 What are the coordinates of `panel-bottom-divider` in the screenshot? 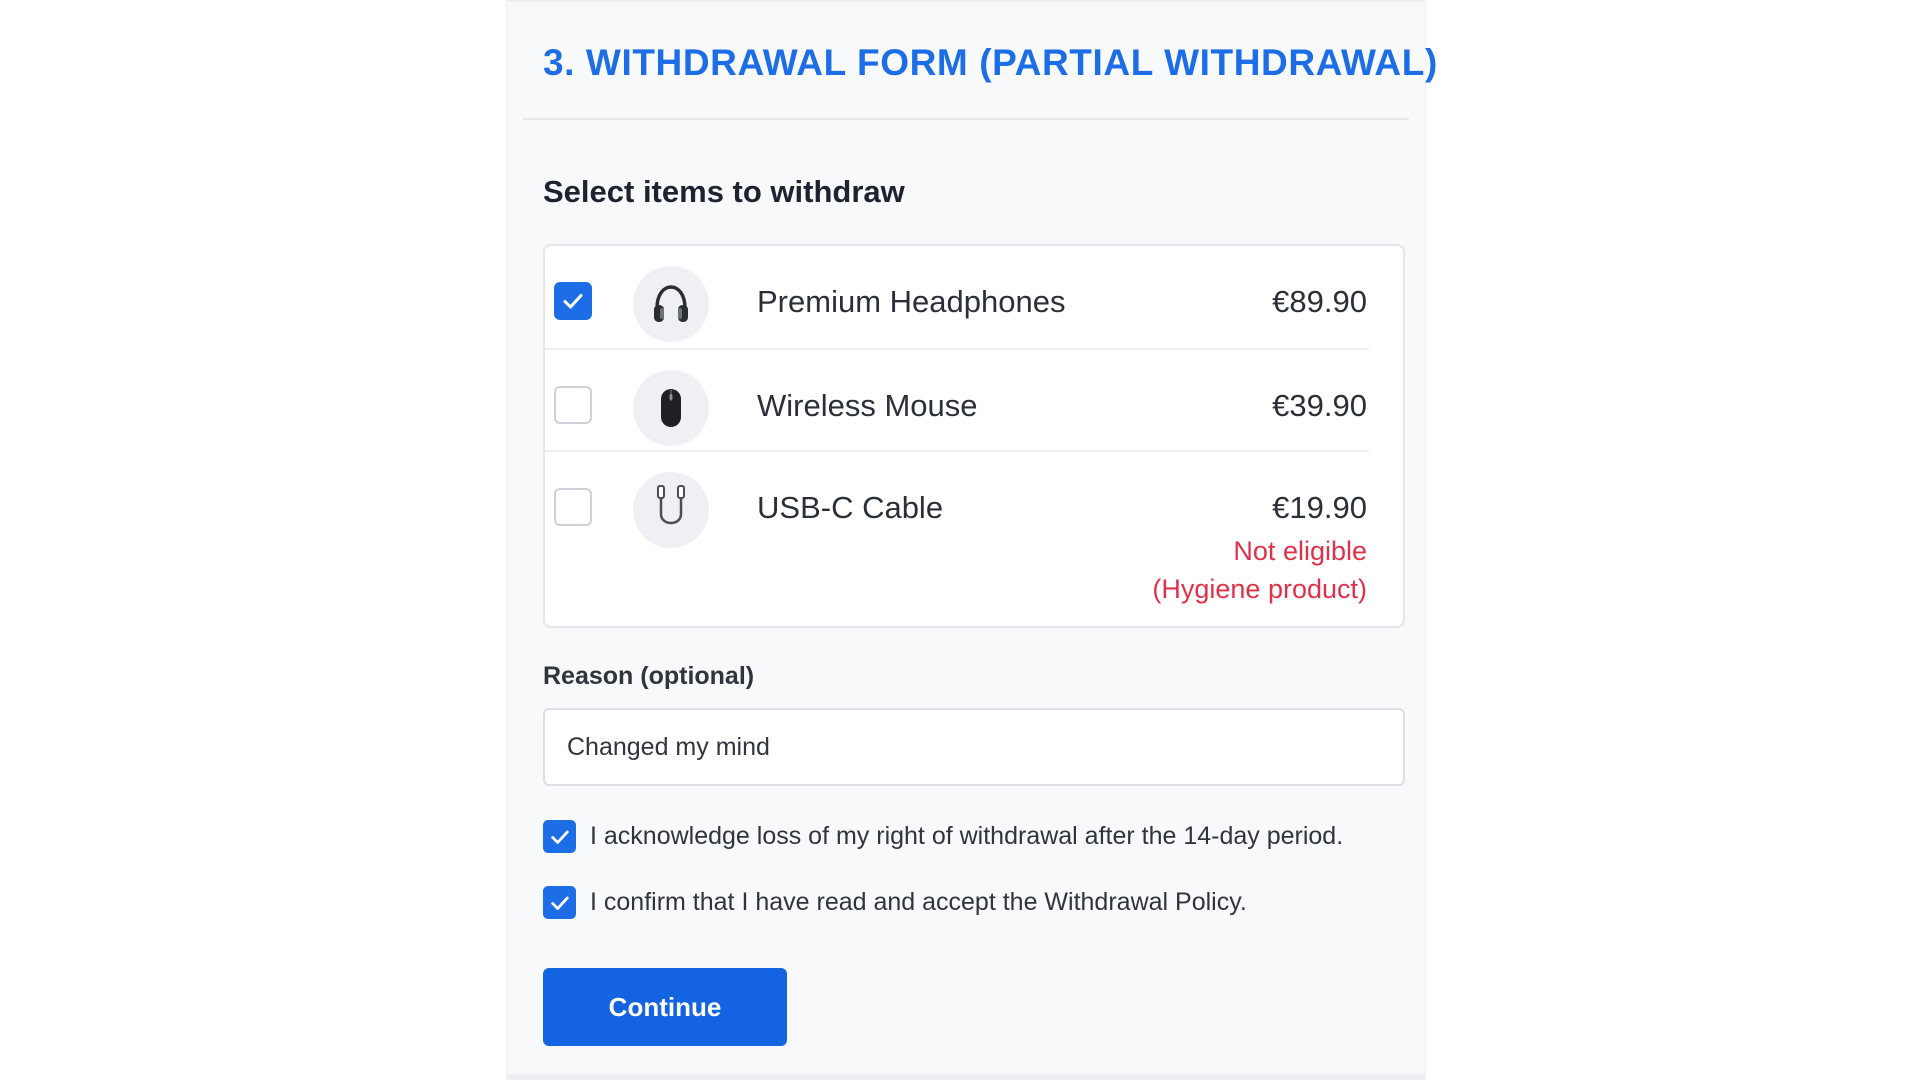 It's located at (966, 1077).